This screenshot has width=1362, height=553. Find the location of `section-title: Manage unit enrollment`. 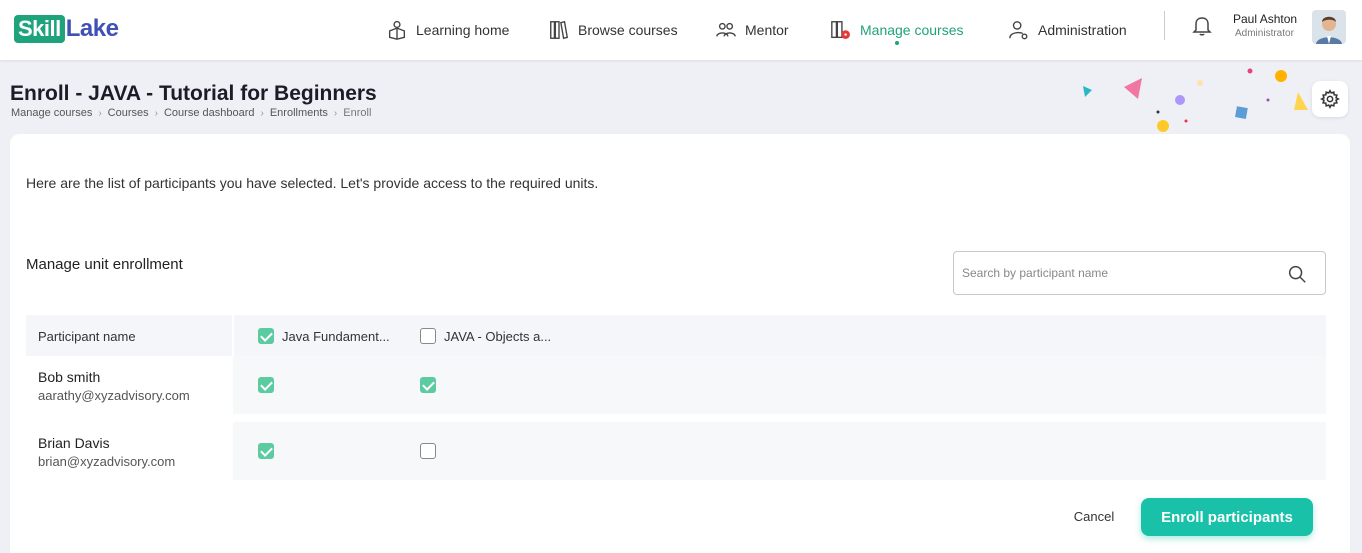

section-title: Manage unit enrollment is located at coordinates (104, 264).